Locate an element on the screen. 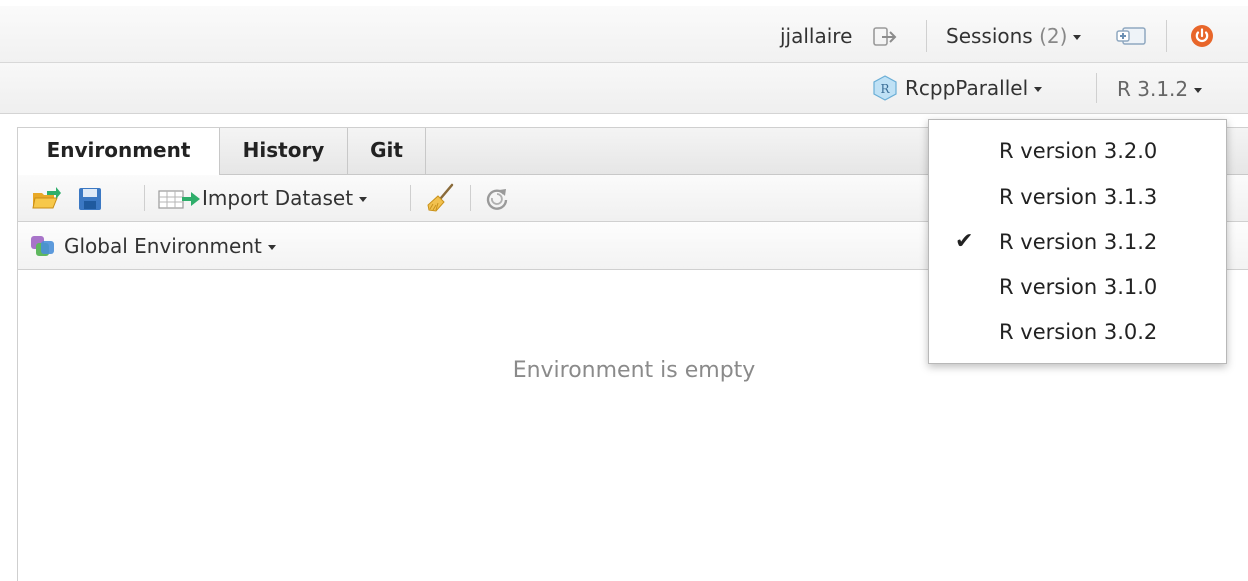 The height and width of the screenshot is (581, 1248). load-workspace-icon is located at coordinates (47, 200).